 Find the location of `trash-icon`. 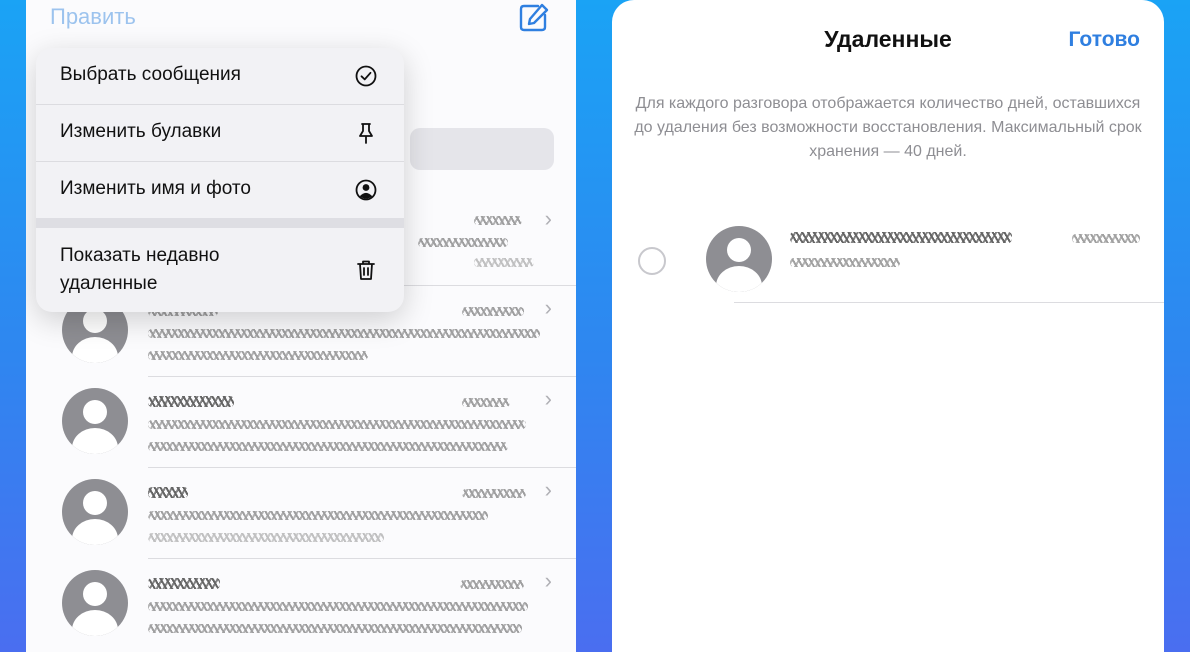

trash-icon is located at coordinates (366, 270).